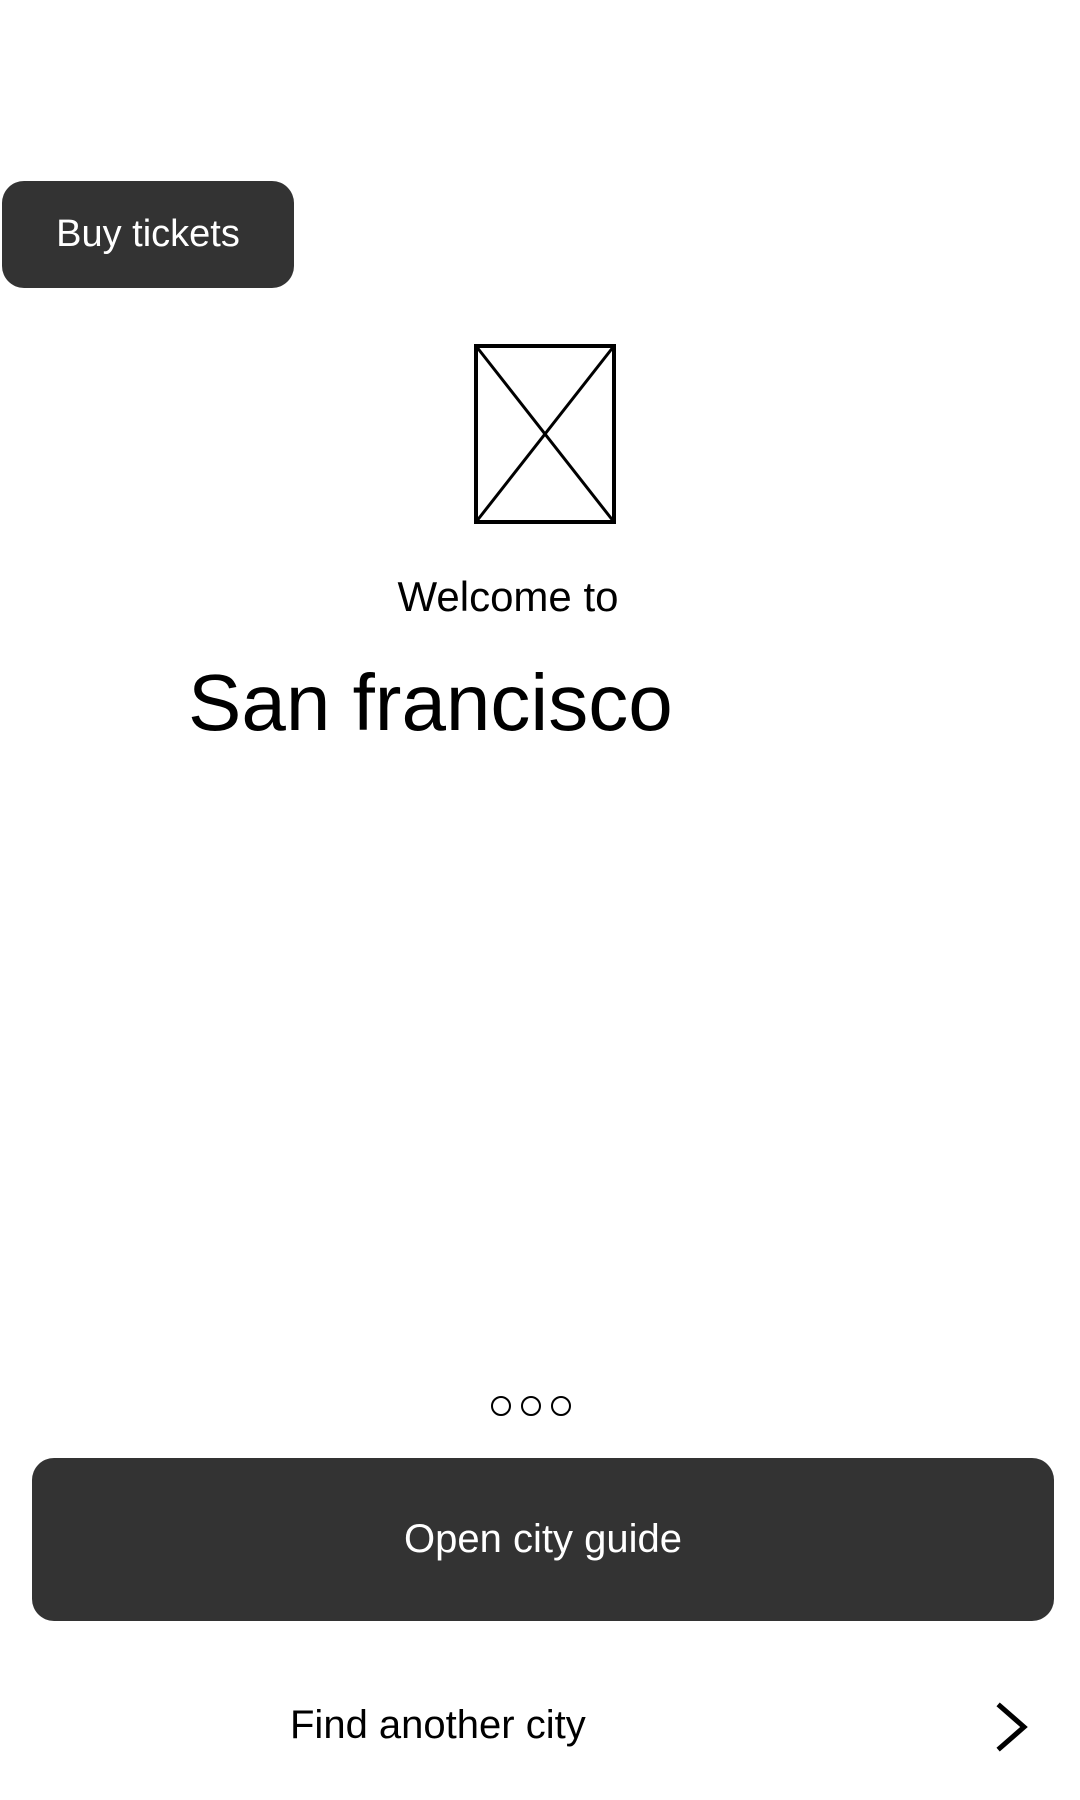  I want to click on find-another-city-link: Find another city, so click(540, 1725).